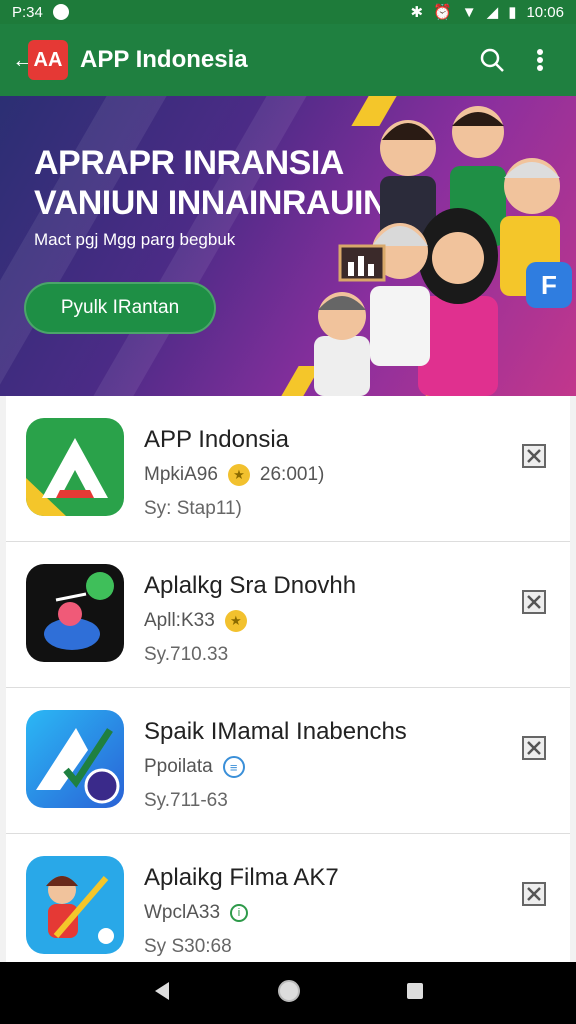 The image size is (576, 1024). Describe the element at coordinates (292, 474) in the screenshot. I see `app-rating: 26:001)` at that location.